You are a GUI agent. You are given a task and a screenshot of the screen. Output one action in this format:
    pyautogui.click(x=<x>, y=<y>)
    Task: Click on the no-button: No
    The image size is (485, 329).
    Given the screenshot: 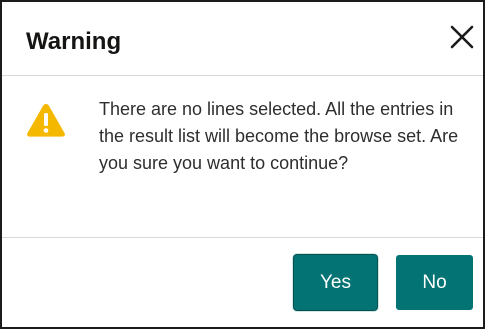 What is the action you would take?
    pyautogui.click(x=434, y=282)
    